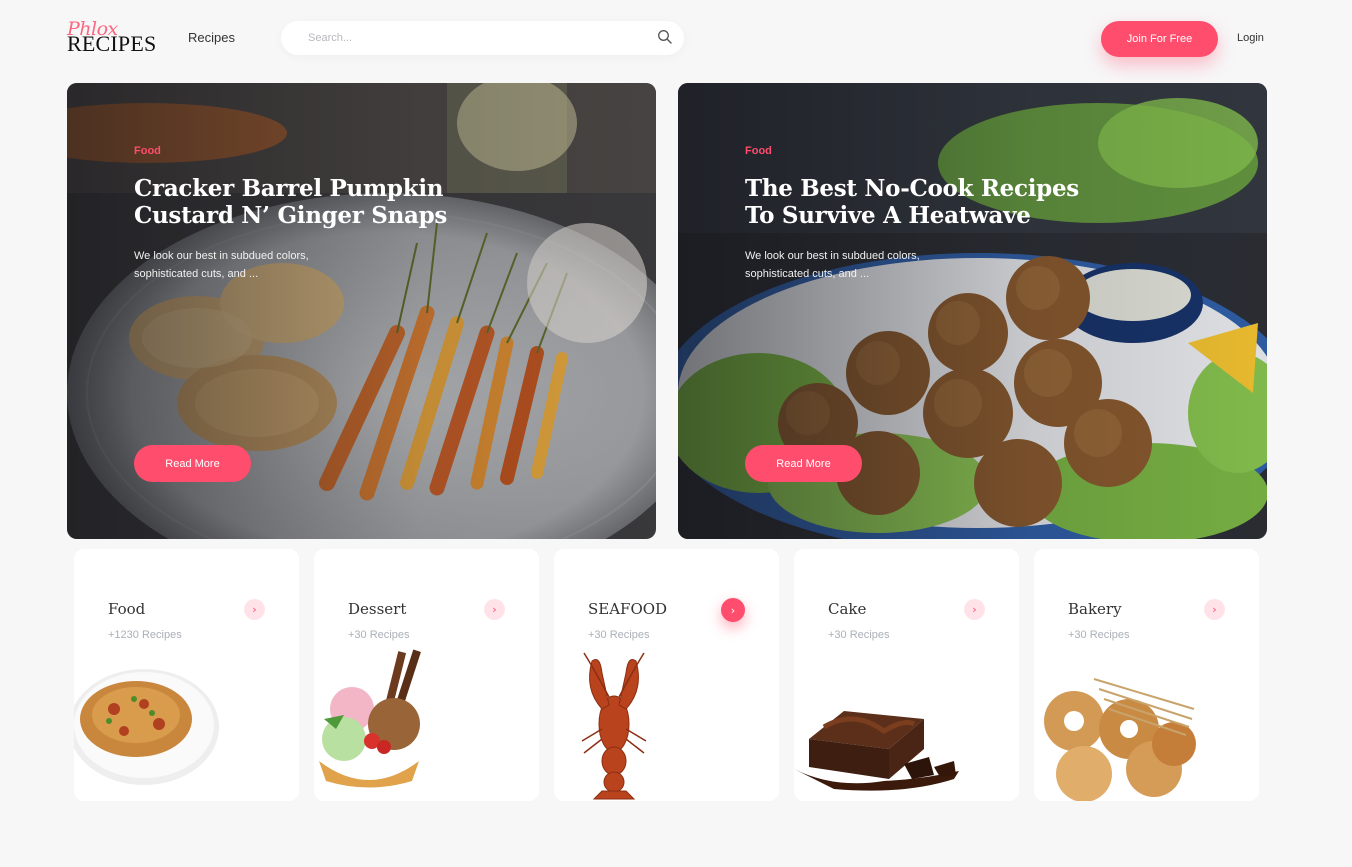 The image size is (1352, 867). I want to click on category-card-cake: Cake +30 Recipes ›, so click(906, 675).